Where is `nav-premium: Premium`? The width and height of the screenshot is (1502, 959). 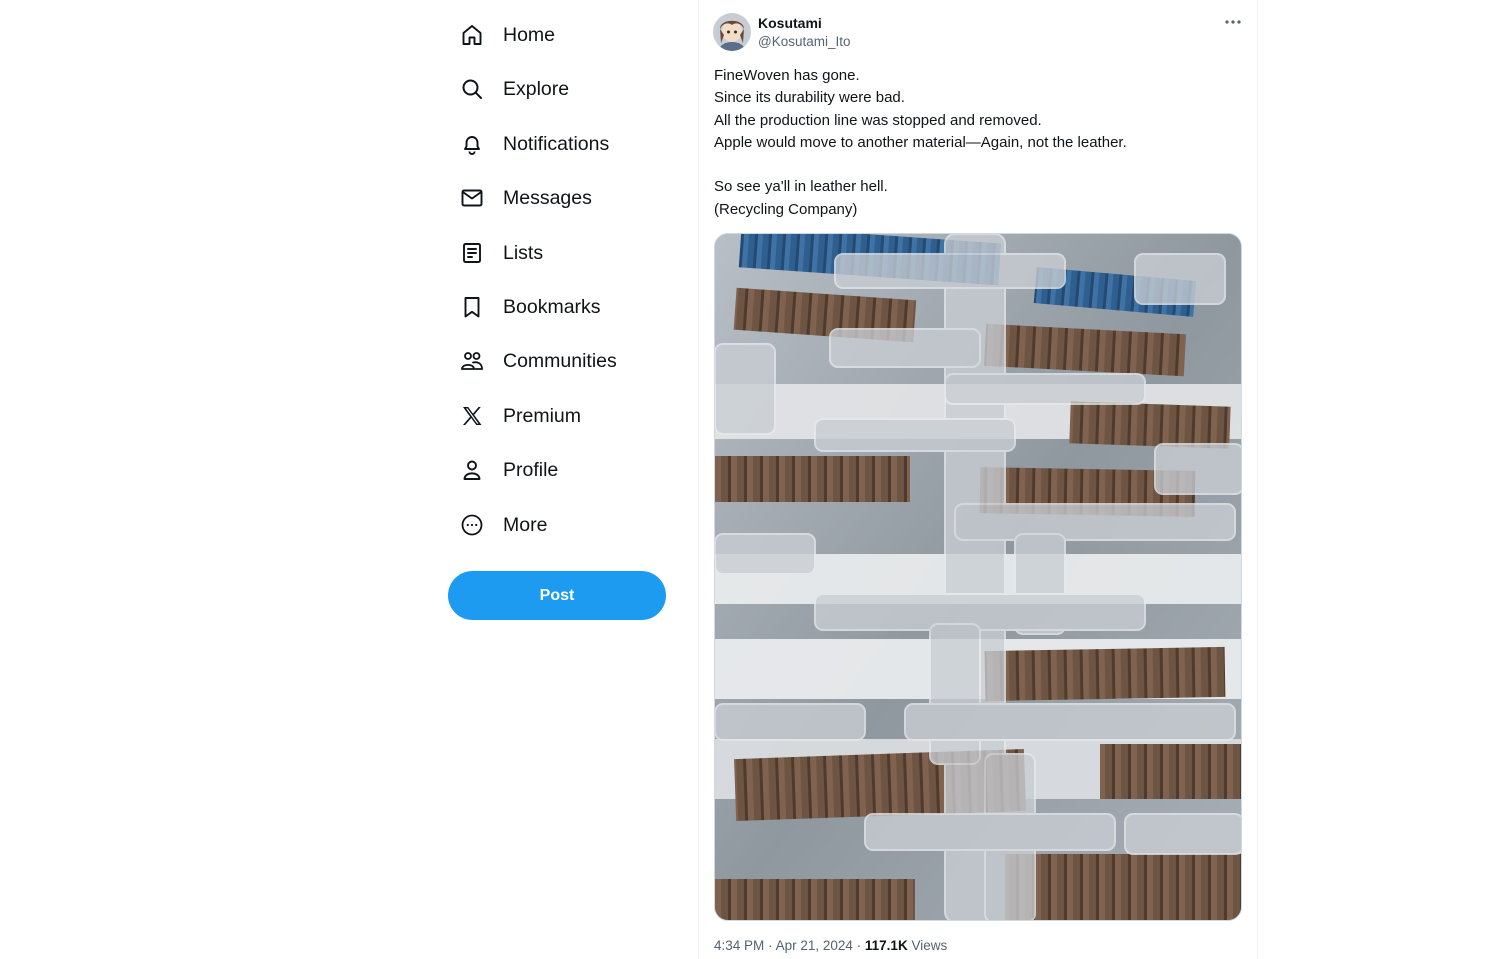 nav-premium: Premium is located at coordinates (563, 416).